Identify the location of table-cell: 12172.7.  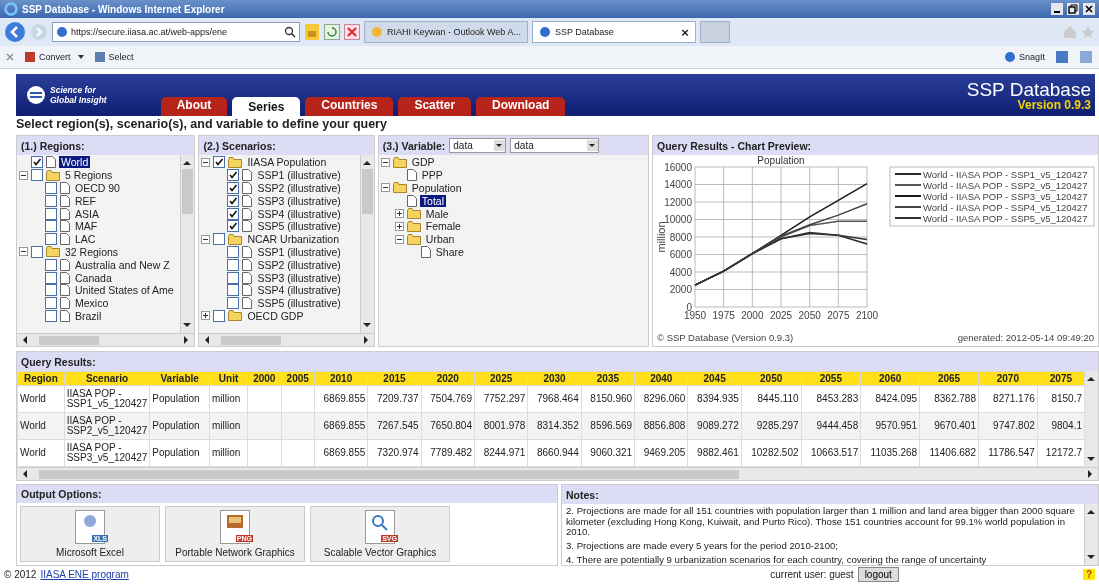
(1063, 452).